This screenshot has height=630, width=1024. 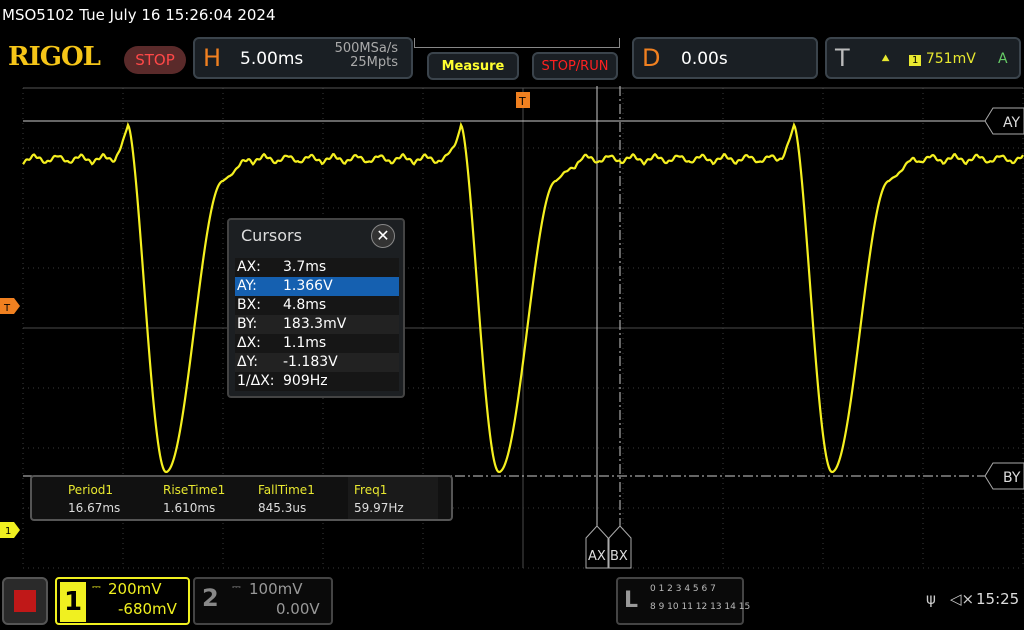 I want to click on measurement-label: Period1, so click(x=91, y=490).